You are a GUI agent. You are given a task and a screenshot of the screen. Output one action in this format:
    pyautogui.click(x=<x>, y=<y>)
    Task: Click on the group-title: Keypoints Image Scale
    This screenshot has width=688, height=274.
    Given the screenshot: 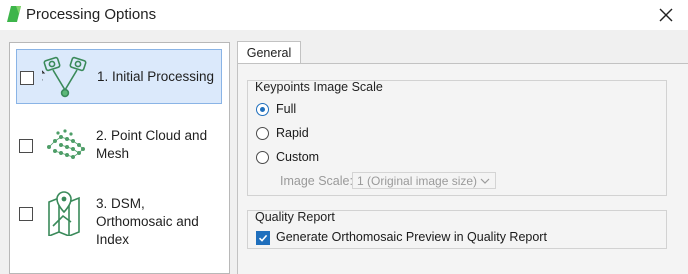 What is the action you would take?
    pyautogui.click(x=319, y=87)
    